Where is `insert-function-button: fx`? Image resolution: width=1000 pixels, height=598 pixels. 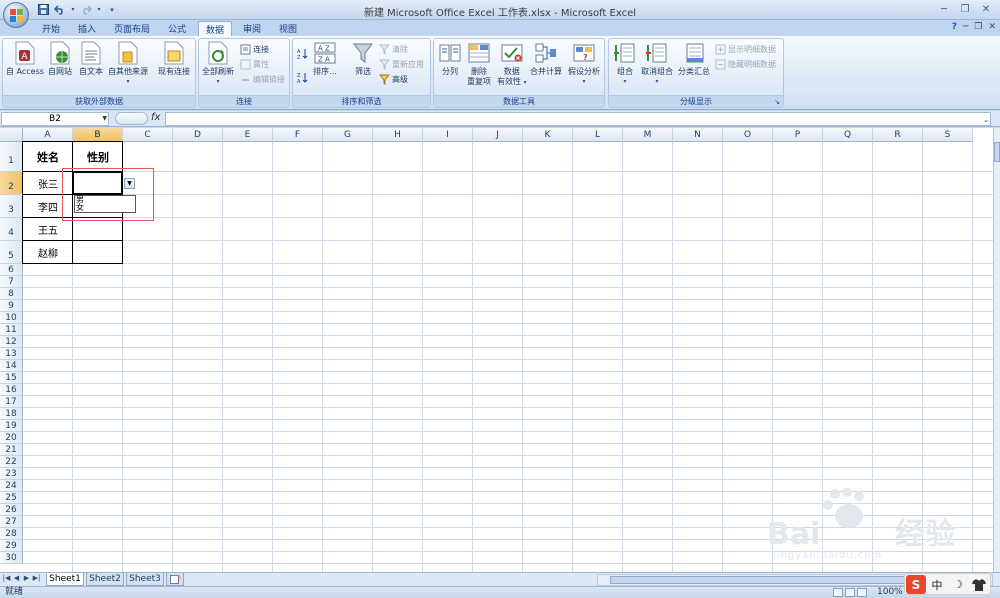 insert-function-button: fx is located at coordinates (155, 117).